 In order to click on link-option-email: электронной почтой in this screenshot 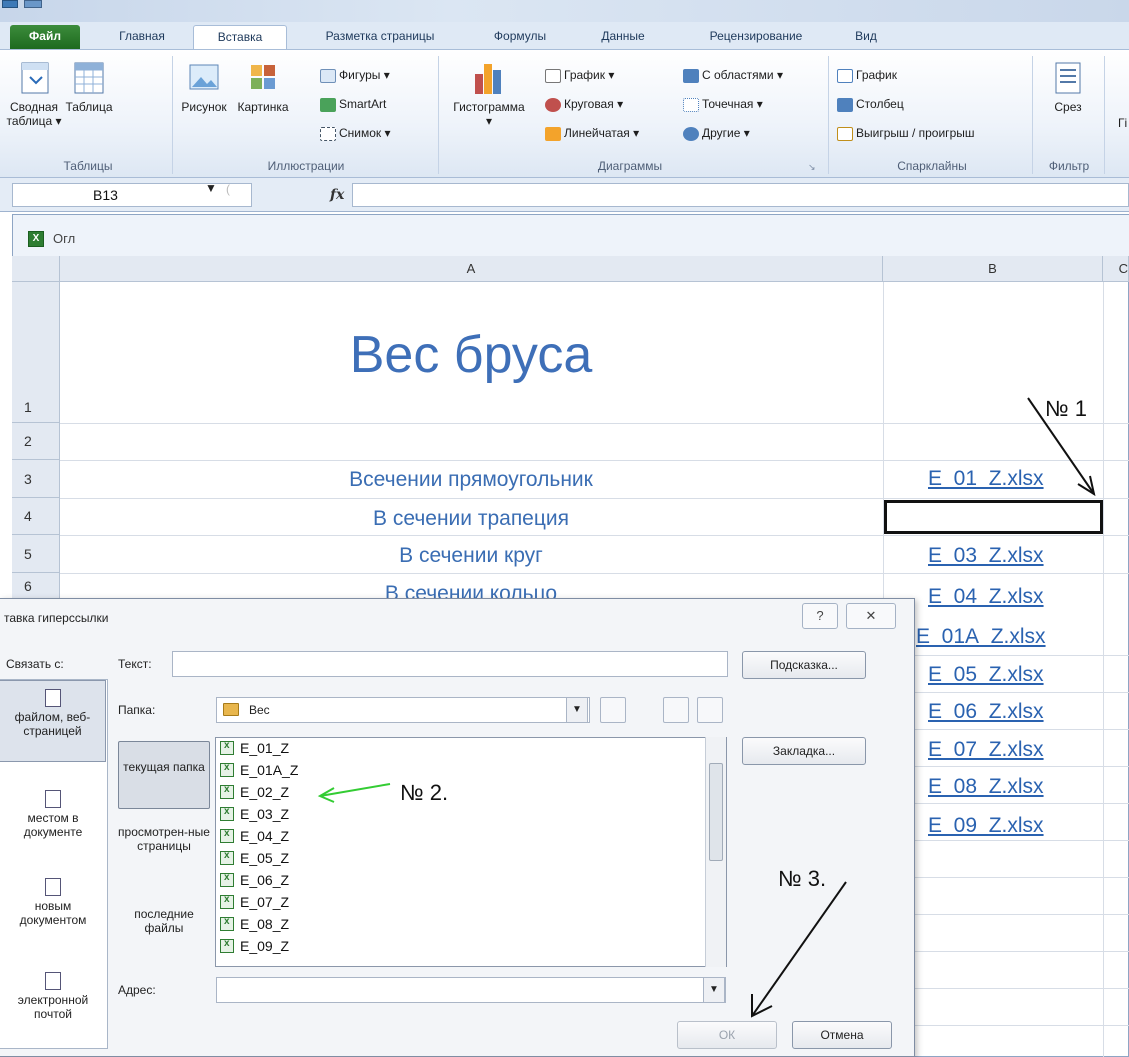, I will do `click(53, 1002)`.